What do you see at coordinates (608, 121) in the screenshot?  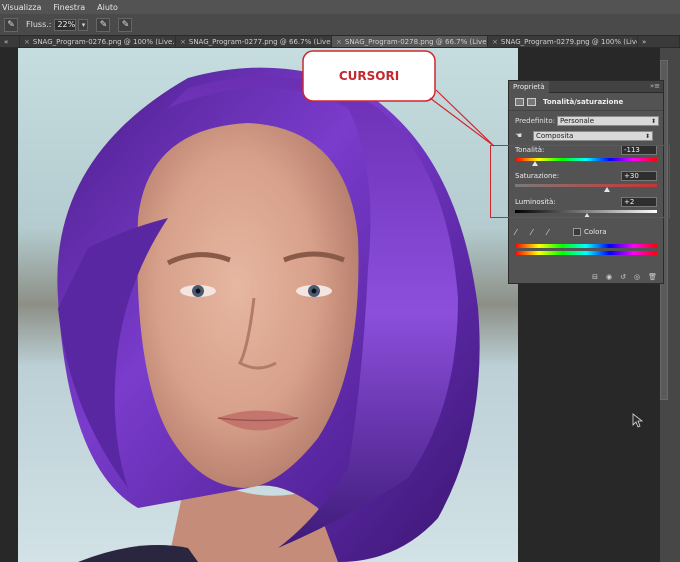 I see `preset-select: Personale ⬍` at bounding box center [608, 121].